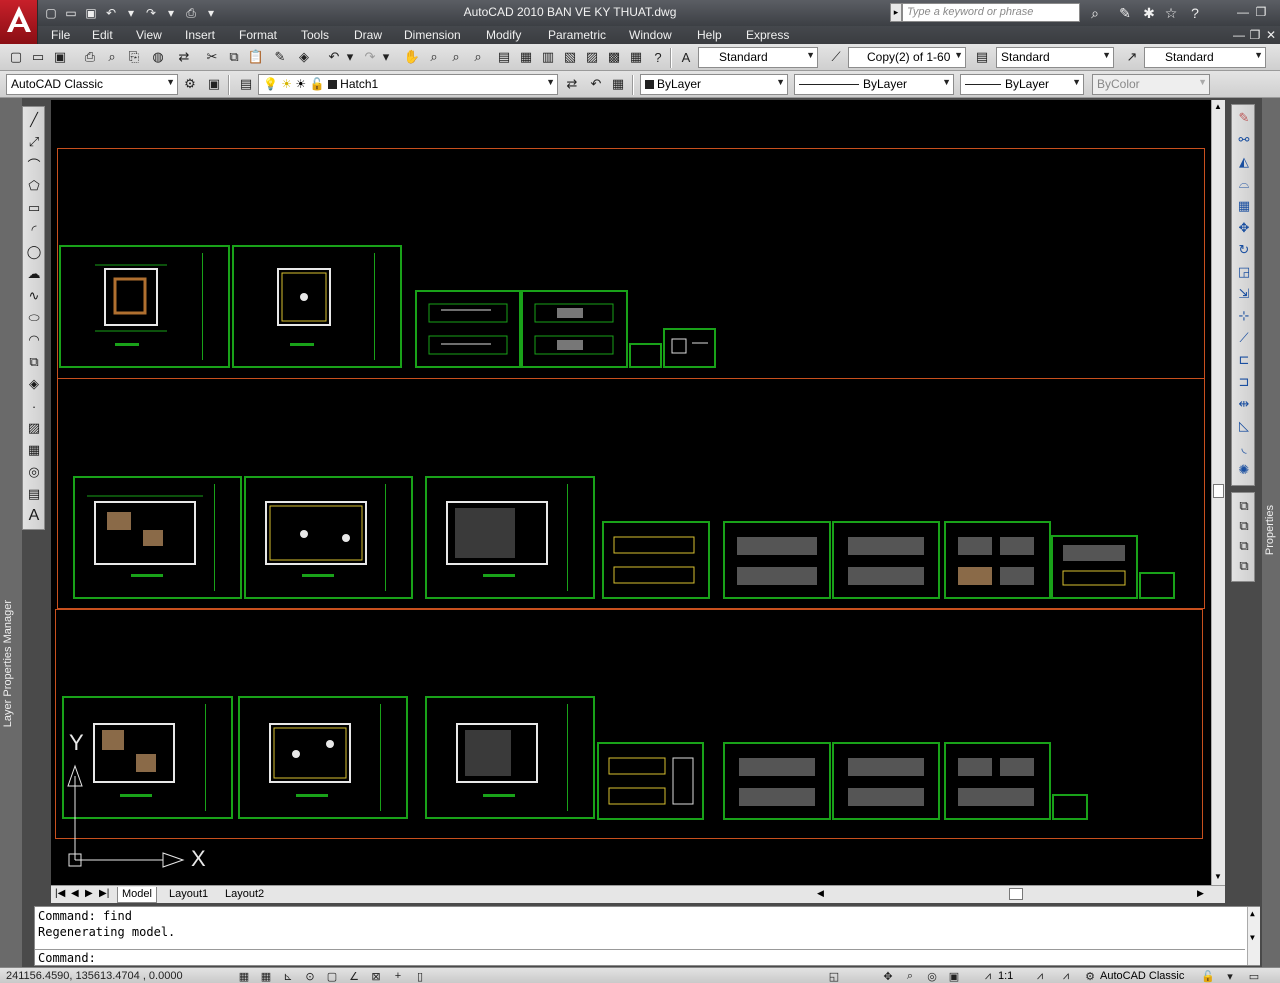 The height and width of the screenshot is (983, 1280). What do you see at coordinates (34, 472) in the screenshot?
I see `region-icon: ◎` at bounding box center [34, 472].